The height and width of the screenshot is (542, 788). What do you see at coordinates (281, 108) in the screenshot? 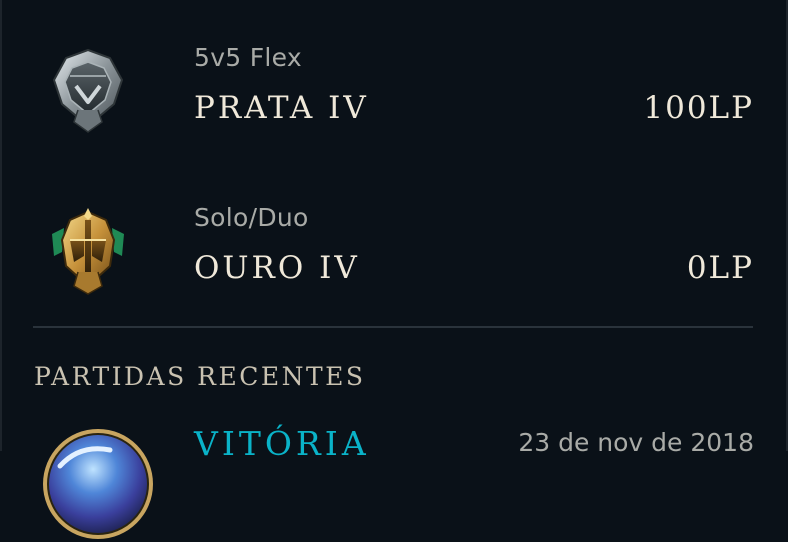
I see `tier-name: PRATA IV` at bounding box center [281, 108].